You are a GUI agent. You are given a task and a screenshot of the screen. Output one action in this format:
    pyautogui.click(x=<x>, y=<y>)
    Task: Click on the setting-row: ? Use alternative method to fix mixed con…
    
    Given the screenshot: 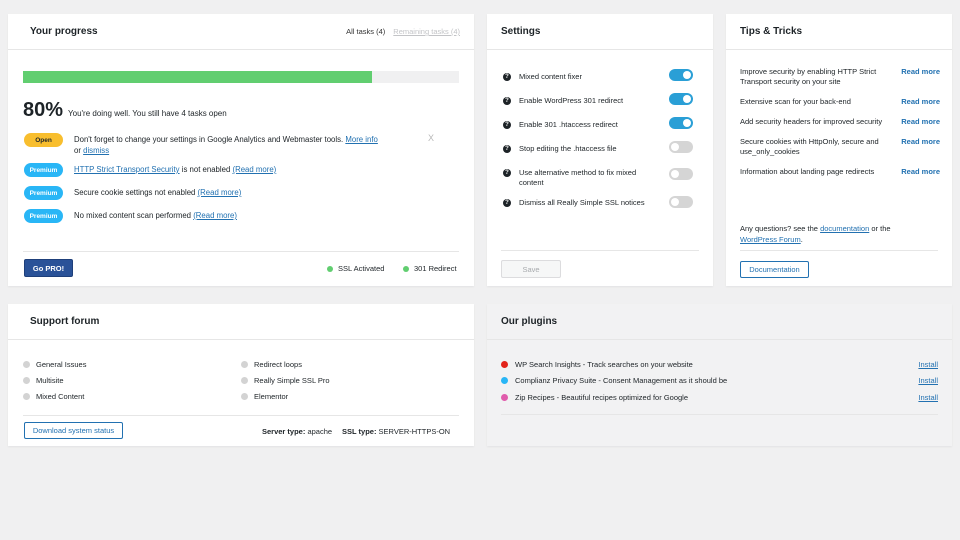 What is the action you would take?
    pyautogui.click(x=598, y=178)
    